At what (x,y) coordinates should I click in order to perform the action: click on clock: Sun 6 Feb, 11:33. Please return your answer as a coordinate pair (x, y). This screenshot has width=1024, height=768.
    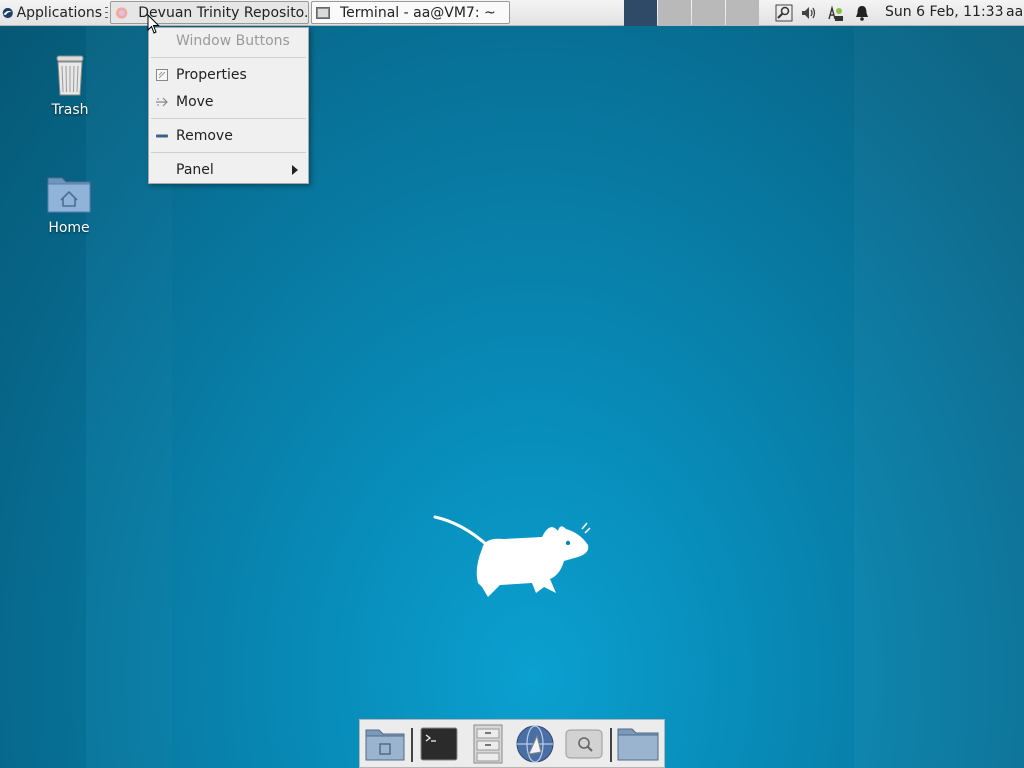
    Looking at the image, I should click on (944, 12).